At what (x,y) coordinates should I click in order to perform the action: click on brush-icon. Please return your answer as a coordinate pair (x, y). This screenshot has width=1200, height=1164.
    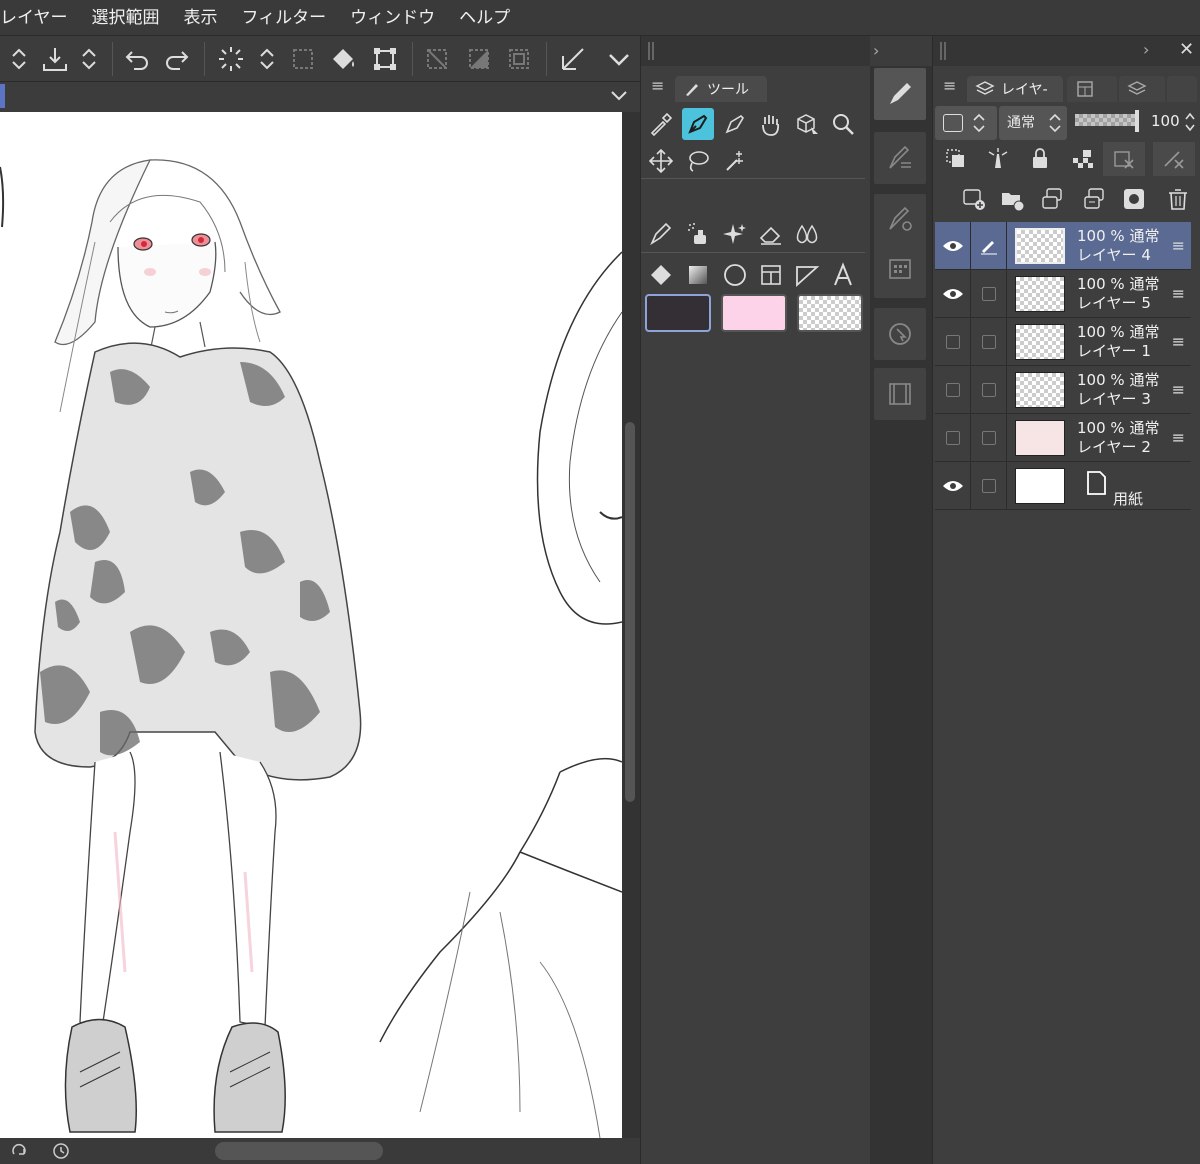
    Looking at the image, I should click on (661, 234).